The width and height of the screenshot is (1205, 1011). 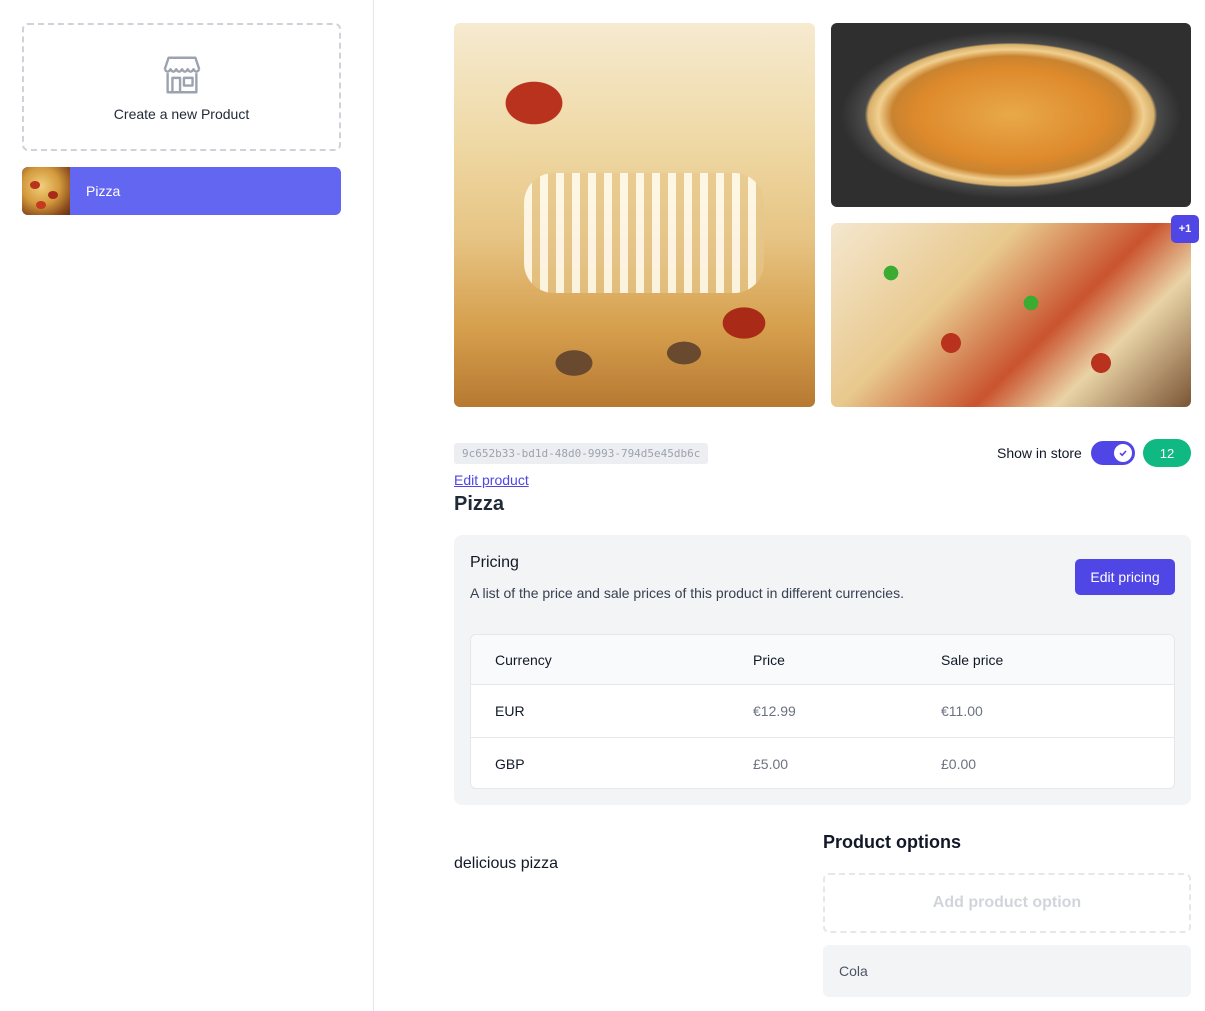 I want to click on add-product-option-button: Add product option, so click(x=1007, y=903).